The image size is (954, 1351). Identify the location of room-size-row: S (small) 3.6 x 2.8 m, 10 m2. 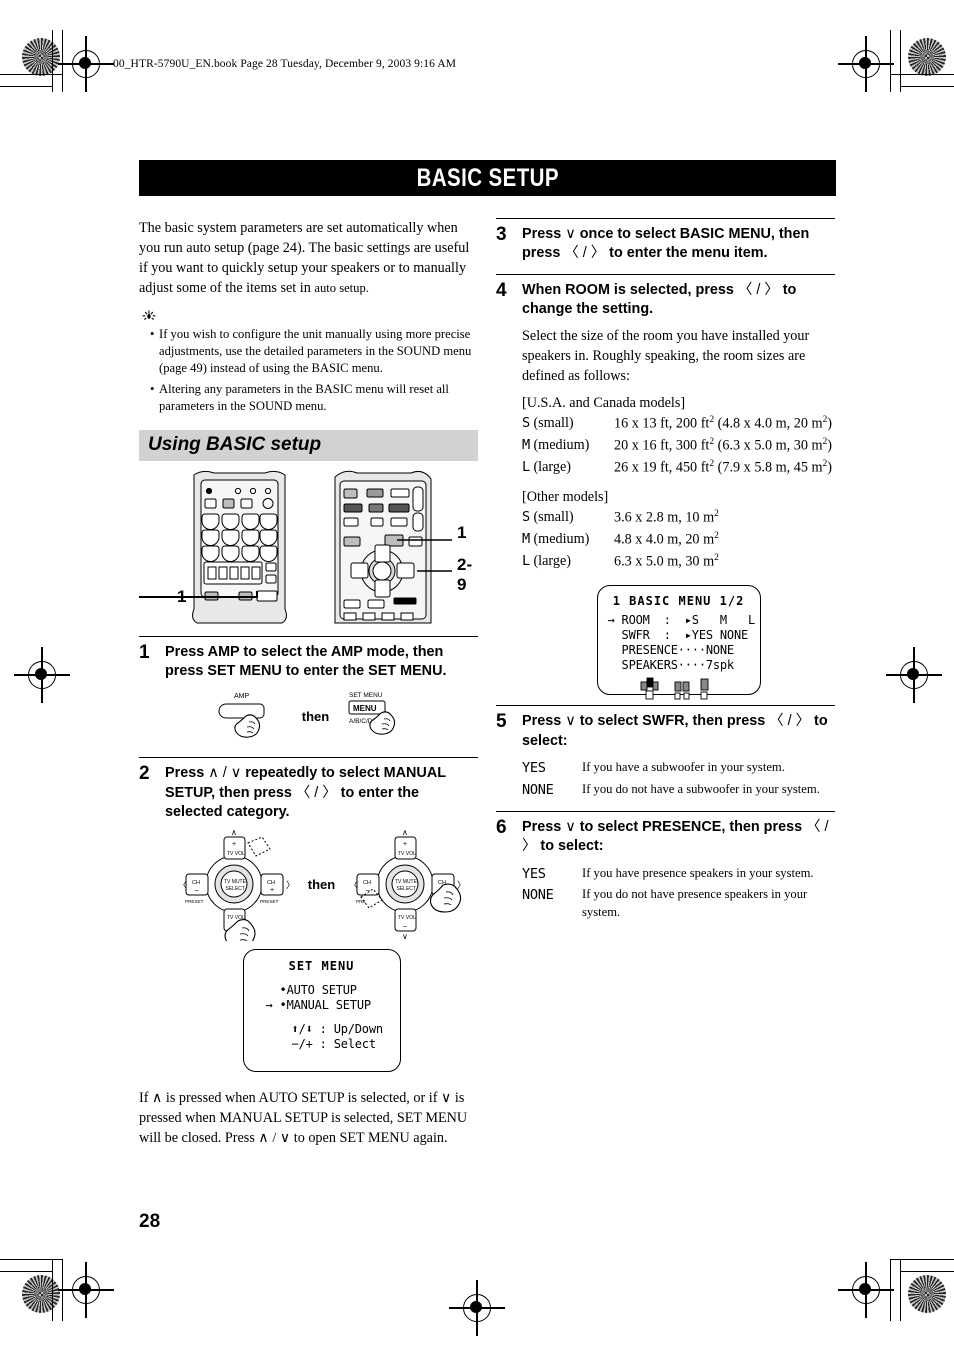
(678, 518).